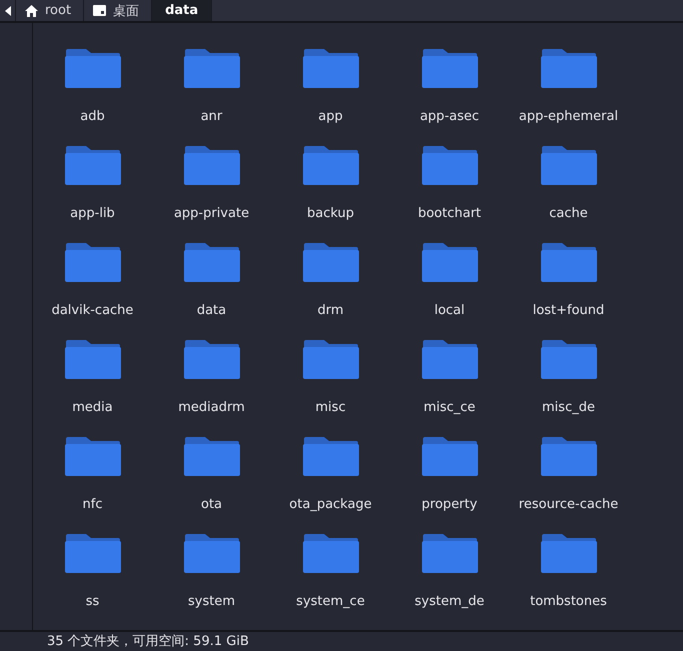 The width and height of the screenshot is (683, 651). Describe the element at coordinates (568, 93) in the screenshot. I see `folder-item: app-ephemeral` at that location.